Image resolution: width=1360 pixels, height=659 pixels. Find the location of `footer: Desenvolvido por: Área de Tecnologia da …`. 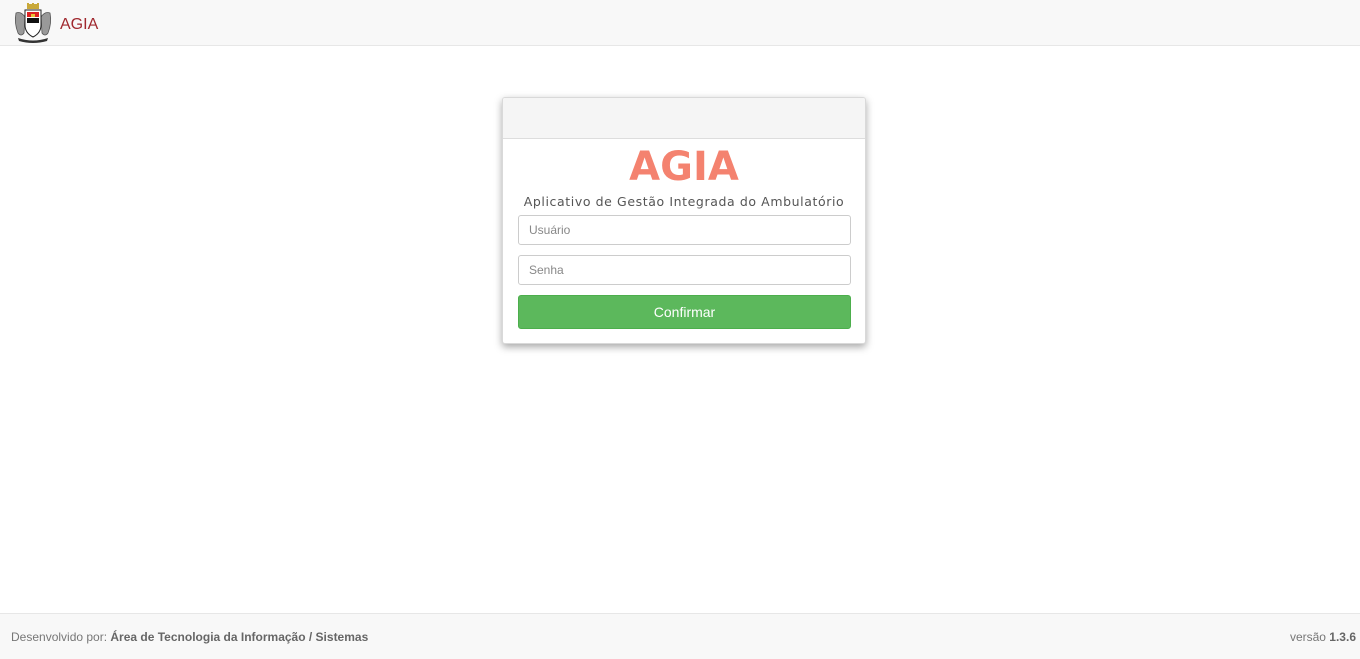

footer: Desenvolvido por: Área de Tecnologia da … is located at coordinates (680, 636).